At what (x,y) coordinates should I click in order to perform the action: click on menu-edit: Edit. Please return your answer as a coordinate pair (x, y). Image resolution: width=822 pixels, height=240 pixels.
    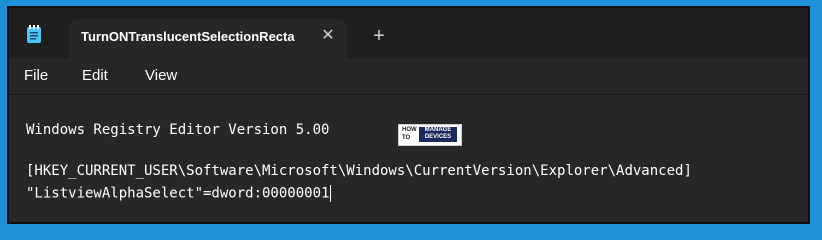
    Looking at the image, I should click on (95, 75).